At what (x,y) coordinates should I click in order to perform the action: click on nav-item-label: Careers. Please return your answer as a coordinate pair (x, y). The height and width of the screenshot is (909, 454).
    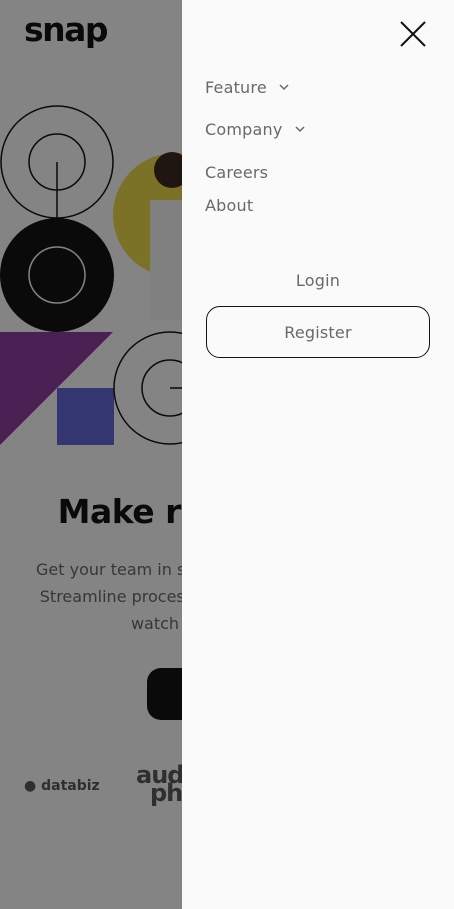
    Looking at the image, I should click on (237, 172).